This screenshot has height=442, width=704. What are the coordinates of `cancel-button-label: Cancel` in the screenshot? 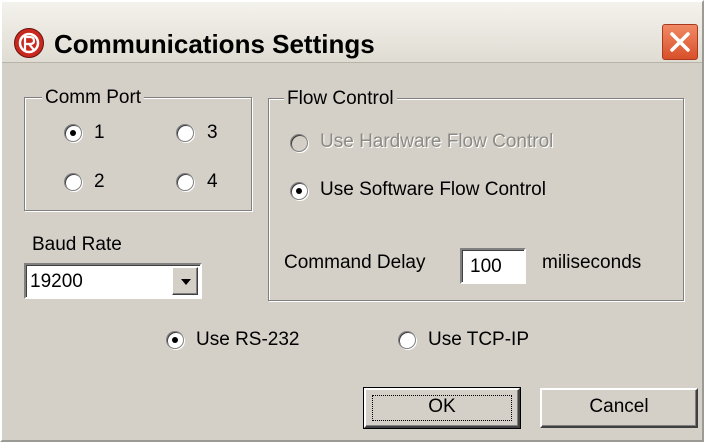 It's located at (619, 406).